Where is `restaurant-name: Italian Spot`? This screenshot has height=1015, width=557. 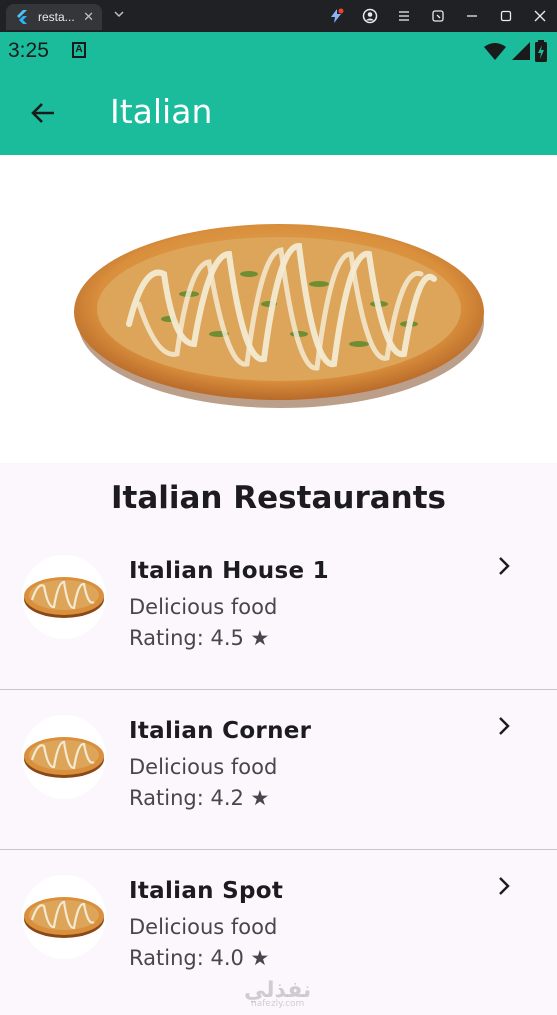
restaurant-name: Italian Spot is located at coordinates (206, 891).